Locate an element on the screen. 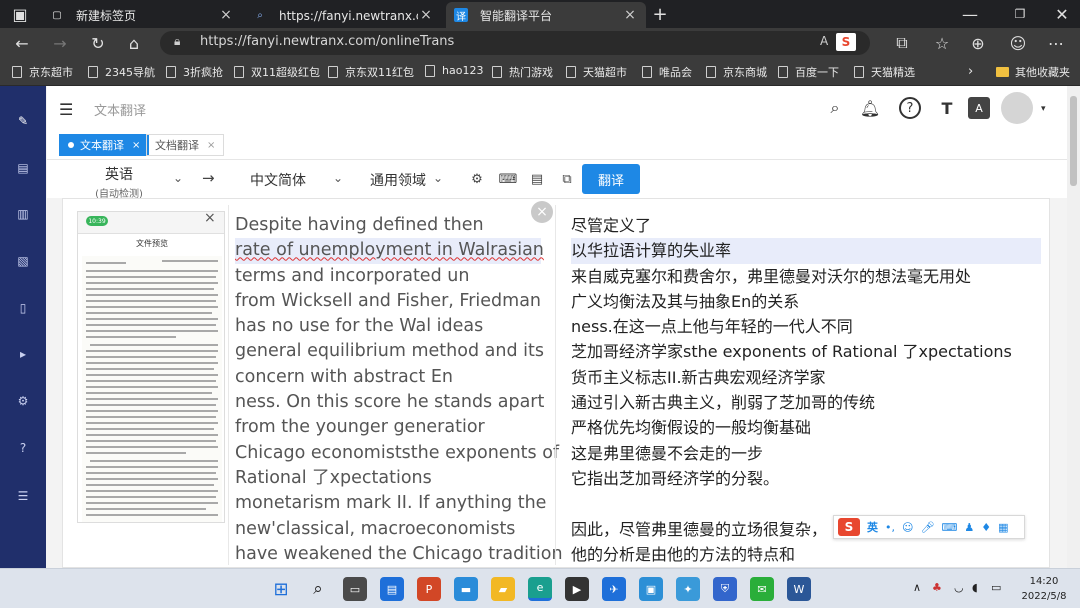 This screenshot has width=1080, height=608. sidebar-video-icon: ▸ is located at coordinates (23, 354).